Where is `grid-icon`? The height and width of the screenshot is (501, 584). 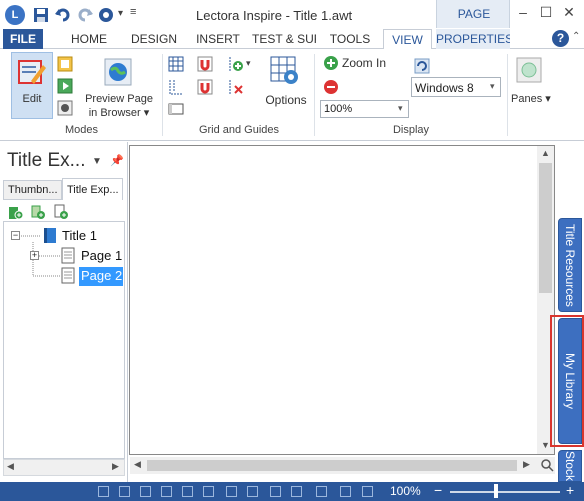
grid-icon is located at coordinates (176, 64).